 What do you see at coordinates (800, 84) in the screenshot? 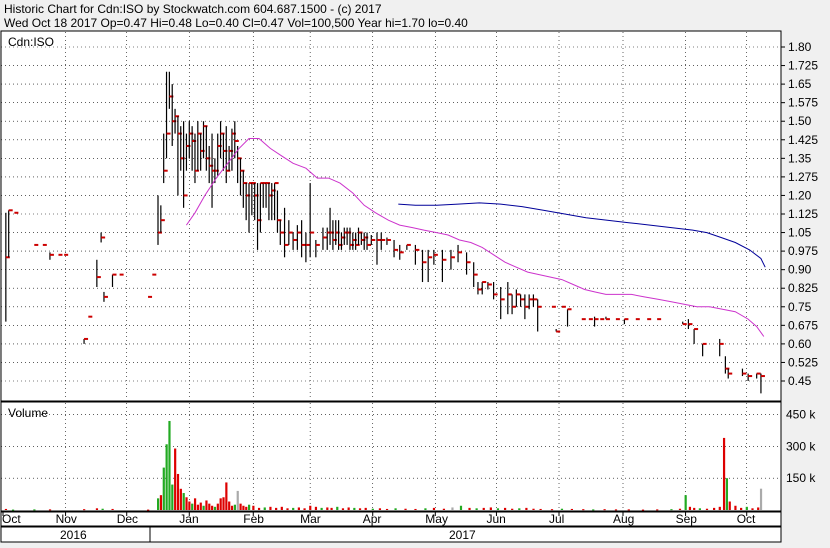
I see `price-tick-label: 1.65` at bounding box center [800, 84].